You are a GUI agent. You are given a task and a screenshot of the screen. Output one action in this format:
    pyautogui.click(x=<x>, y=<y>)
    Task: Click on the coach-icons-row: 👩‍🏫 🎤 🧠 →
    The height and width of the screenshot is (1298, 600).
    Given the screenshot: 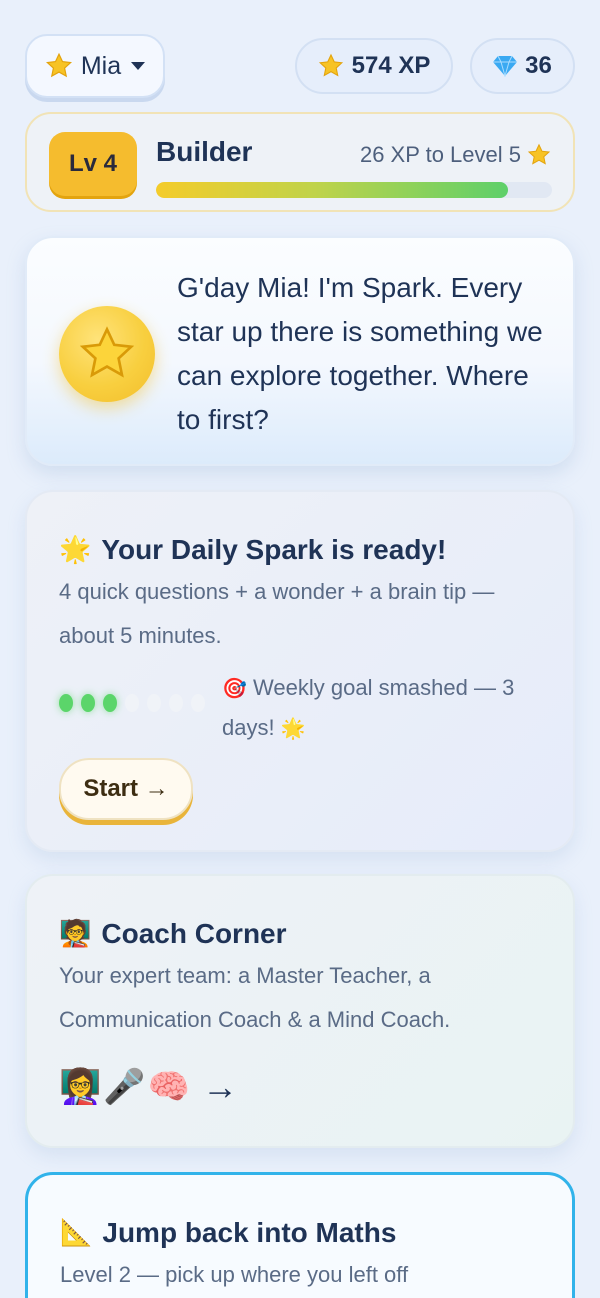 What is the action you would take?
    pyautogui.click(x=148, y=1087)
    